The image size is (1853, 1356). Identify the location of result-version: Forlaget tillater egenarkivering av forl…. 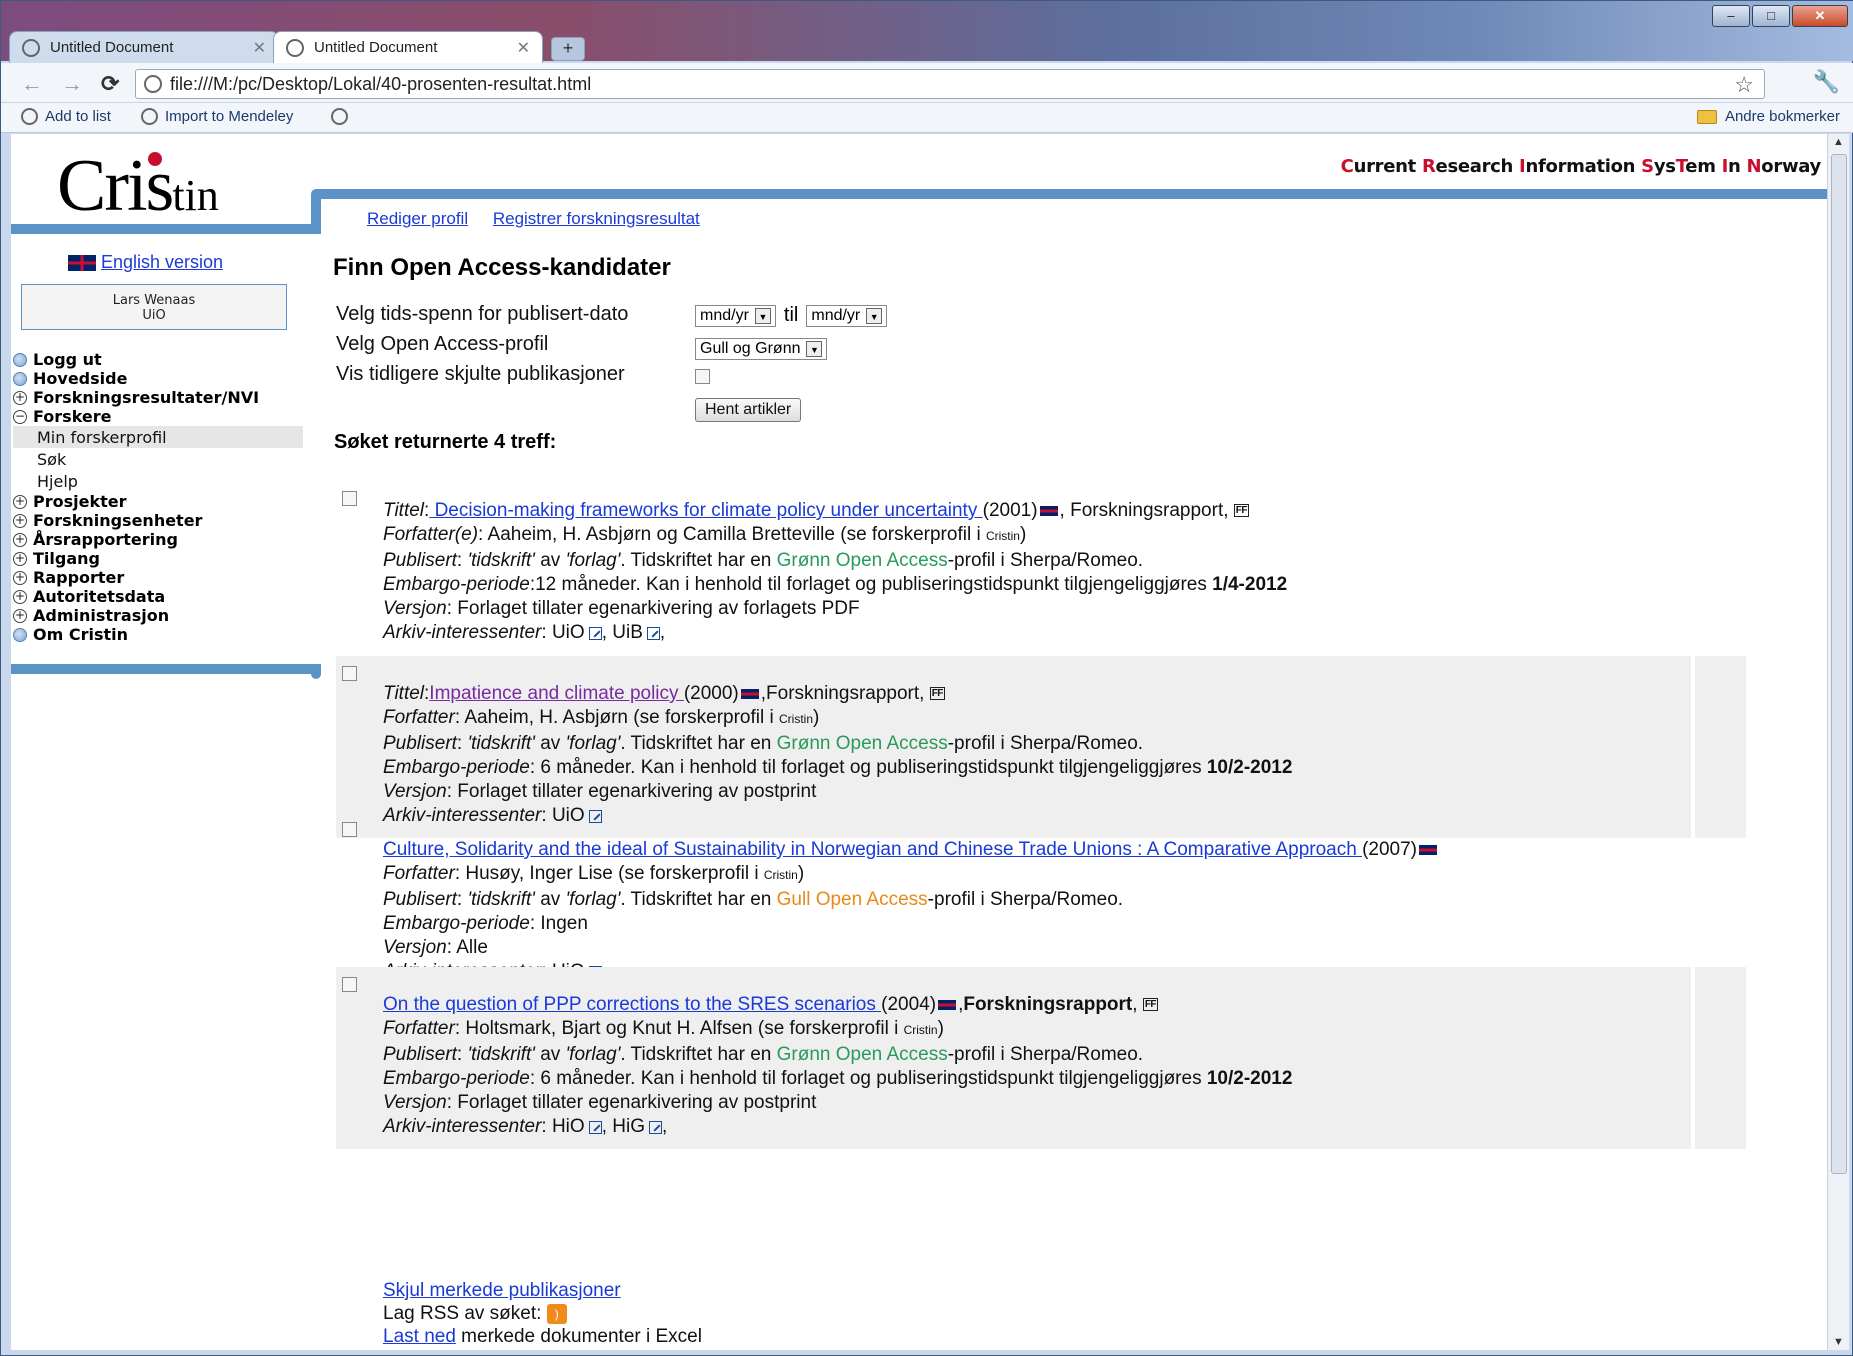
(658, 609).